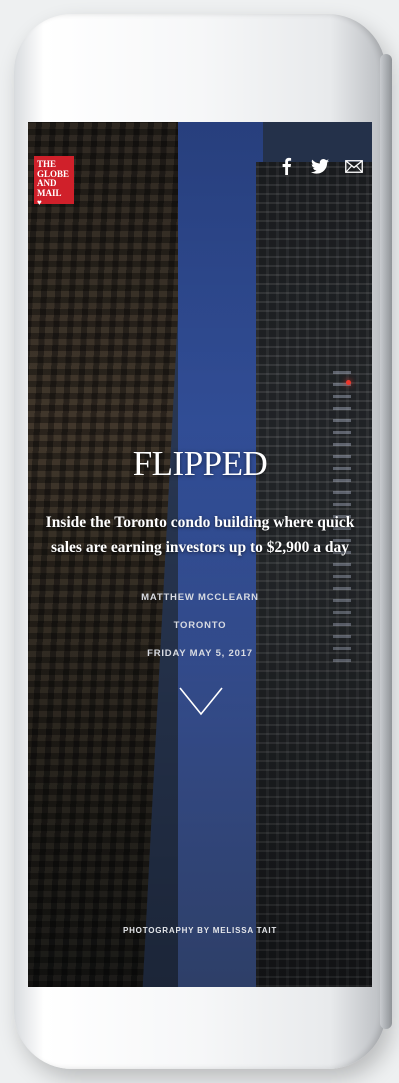  I want to click on article-title: FLIPPED, so click(200, 463).